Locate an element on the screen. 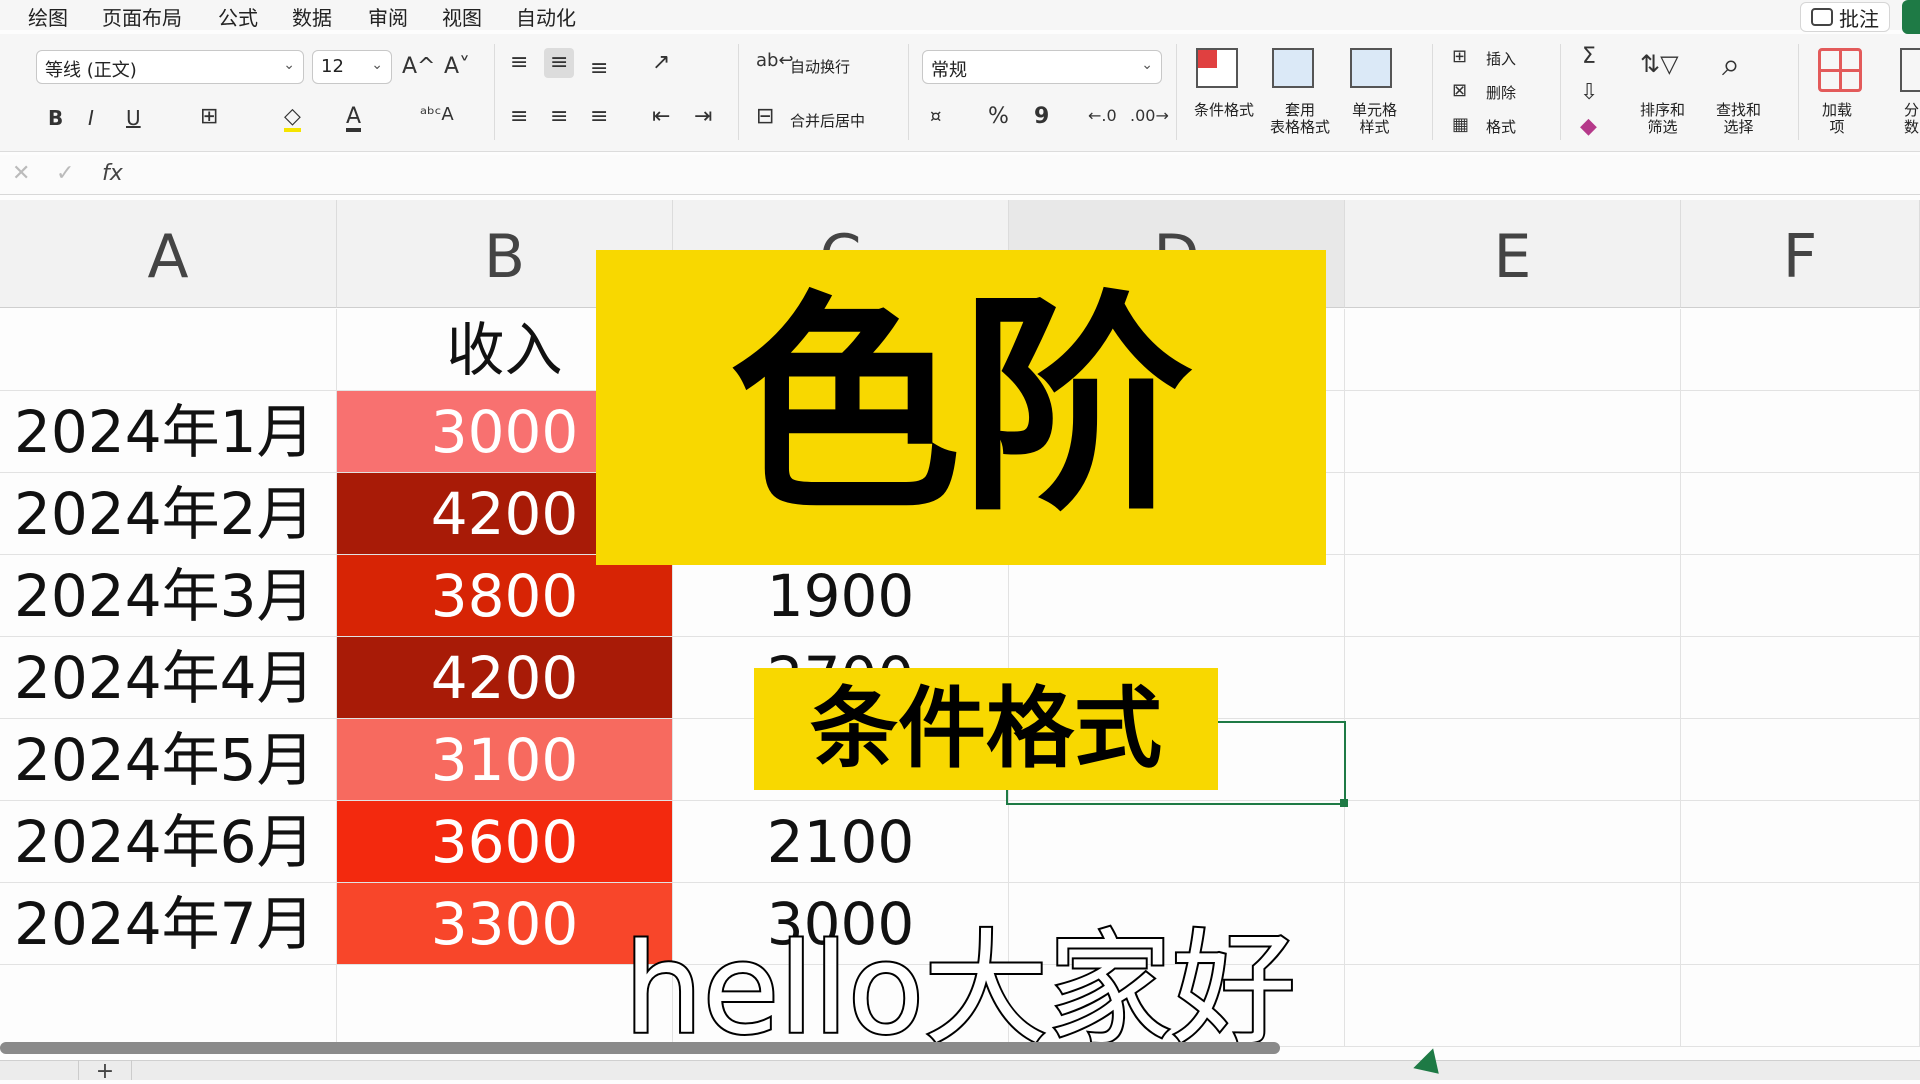 The height and width of the screenshot is (1084, 1920). cell-month: 2024年4月 is located at coordinates (168, 678).